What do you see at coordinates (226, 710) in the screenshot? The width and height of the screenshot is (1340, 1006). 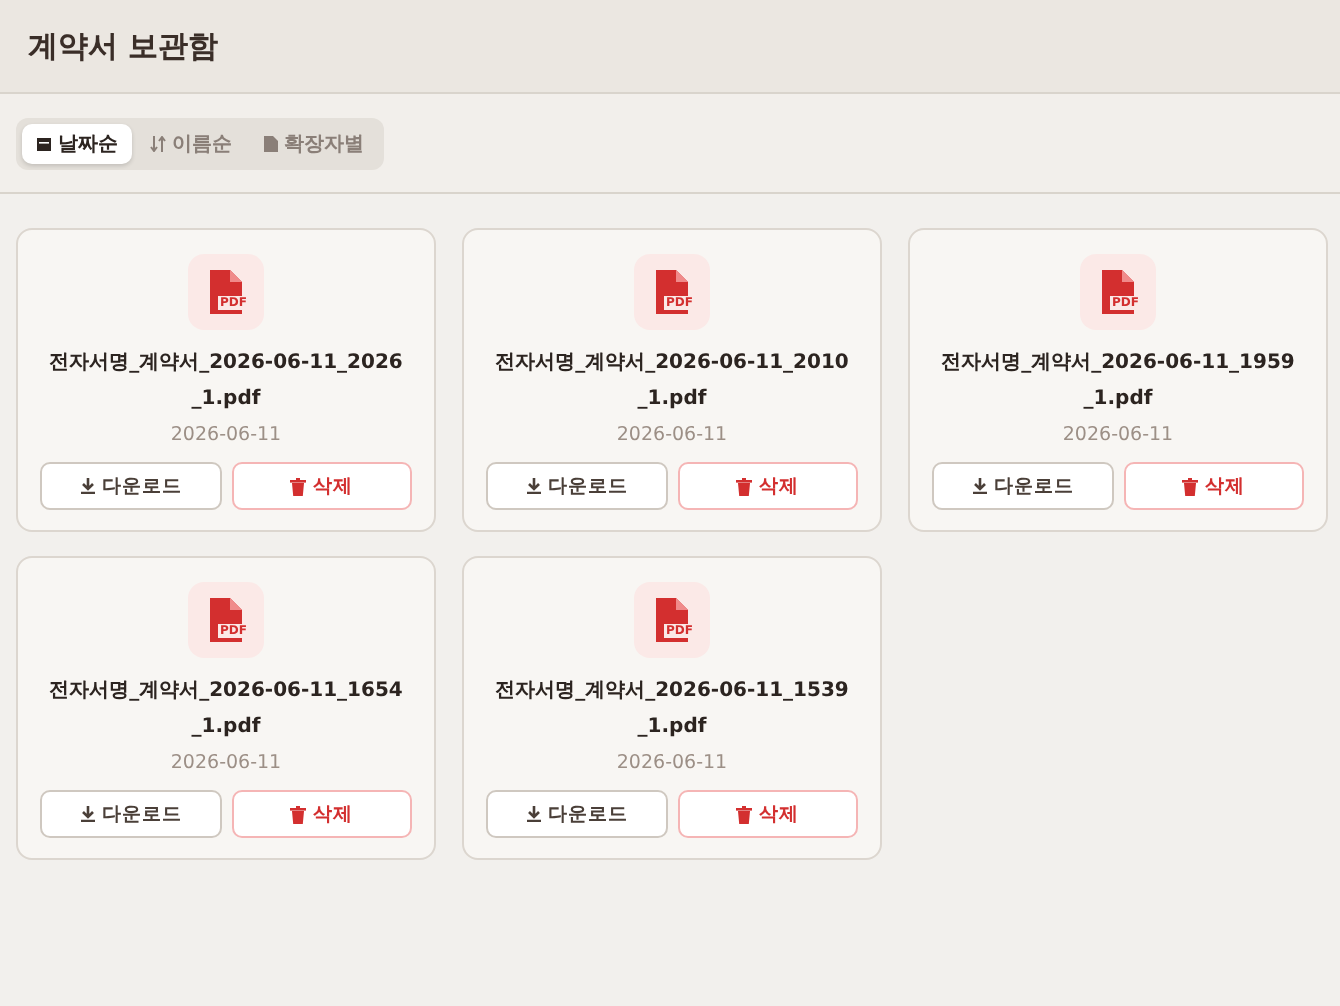 I see `file-name: 전자서명_계약서_2026-06-11_1654_1.pdf` at bounding box center [226, 710].